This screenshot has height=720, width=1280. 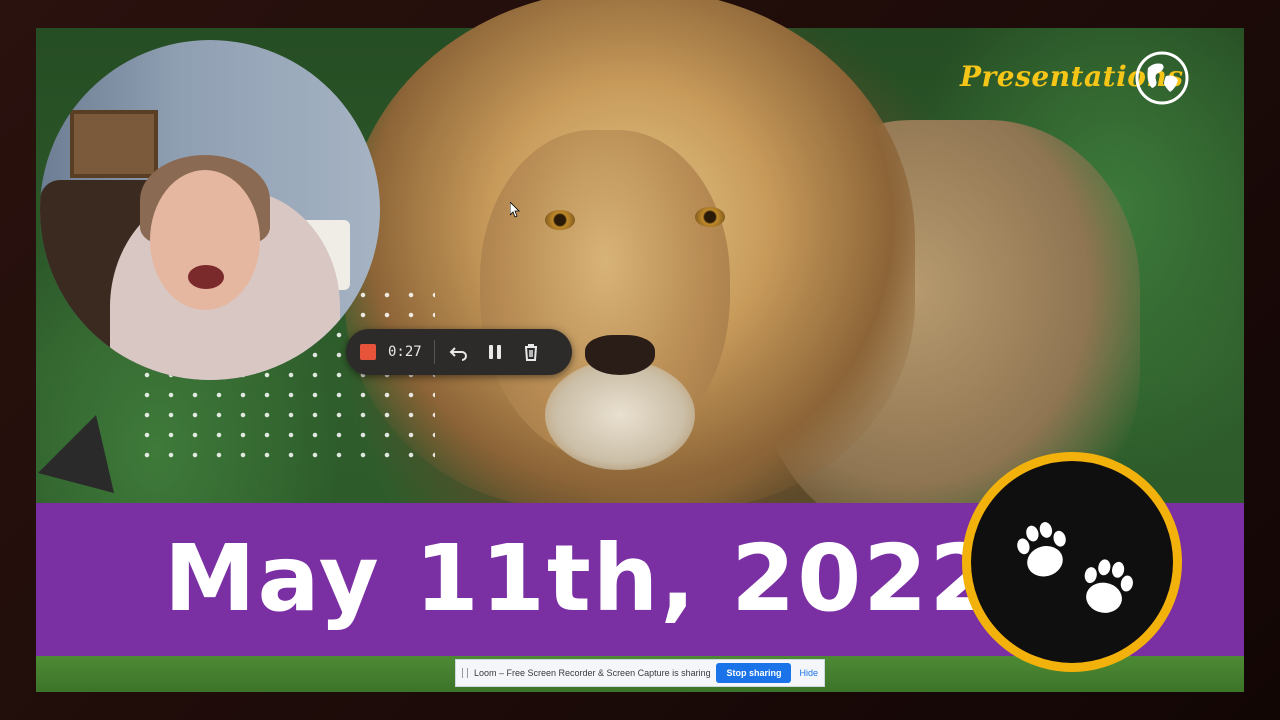 I want to click on recording-toolbar: 0:27, so click(x=459, y=352).